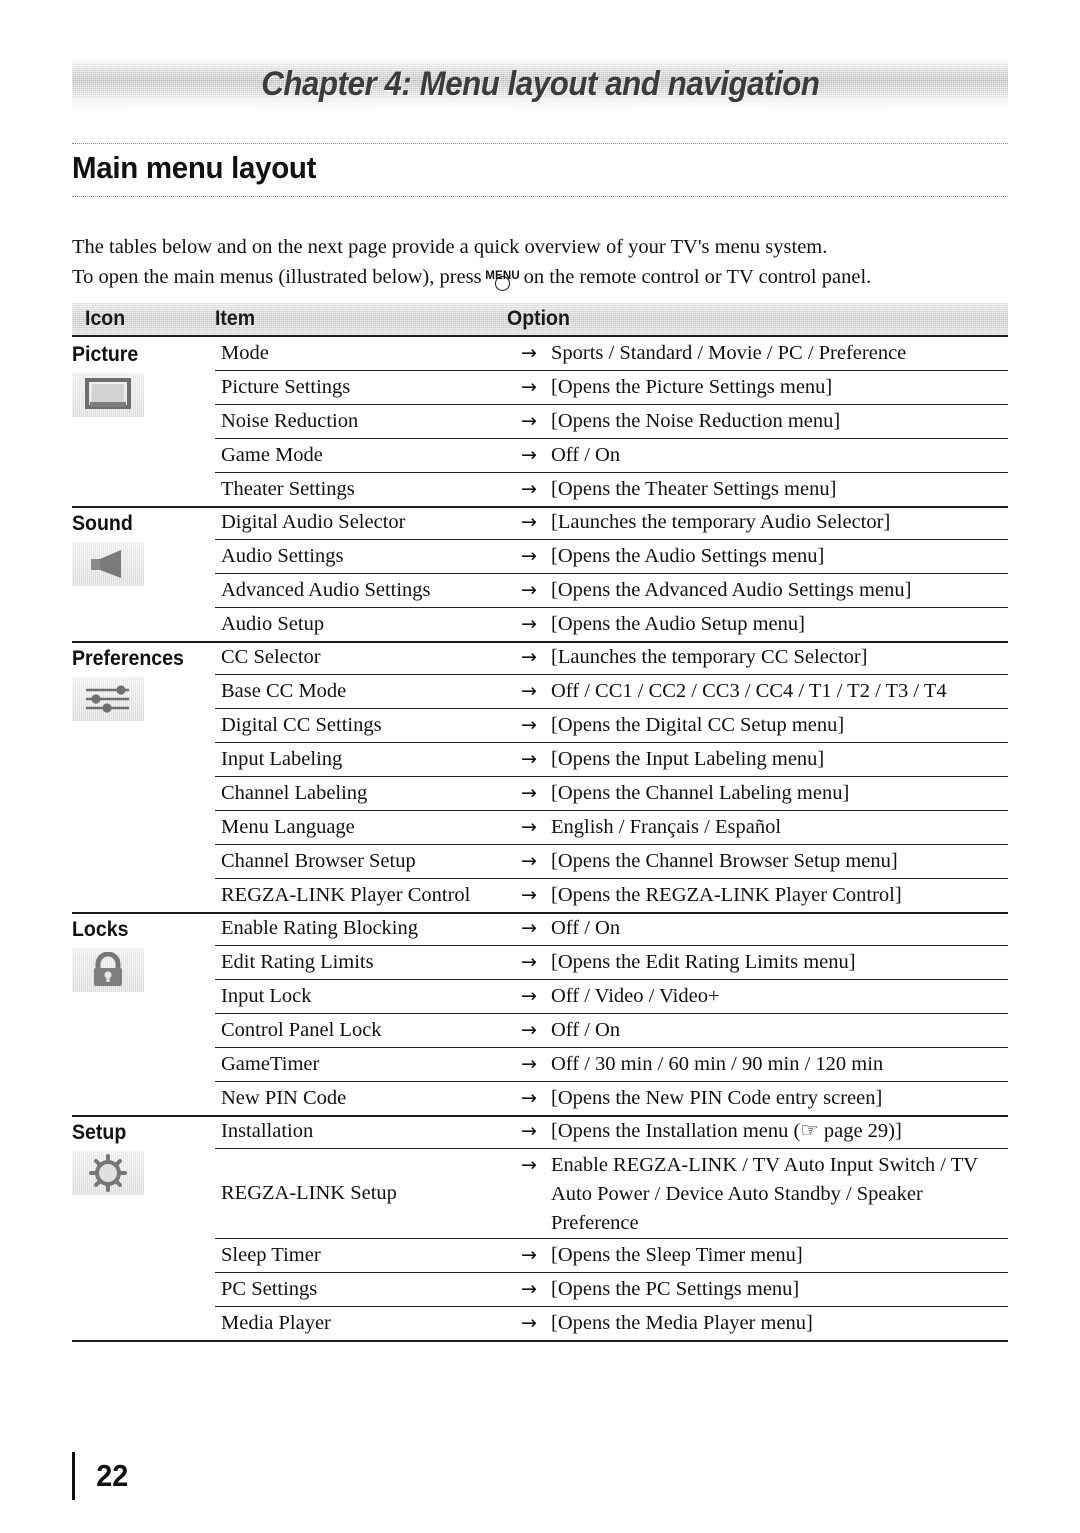 Image resolution: width=1080 pixels, height=1533 pixels. Describe the element at coordinates (313, 522) in the screenshot. I see `menu-item-name: Digital Audio Selector` at that location.